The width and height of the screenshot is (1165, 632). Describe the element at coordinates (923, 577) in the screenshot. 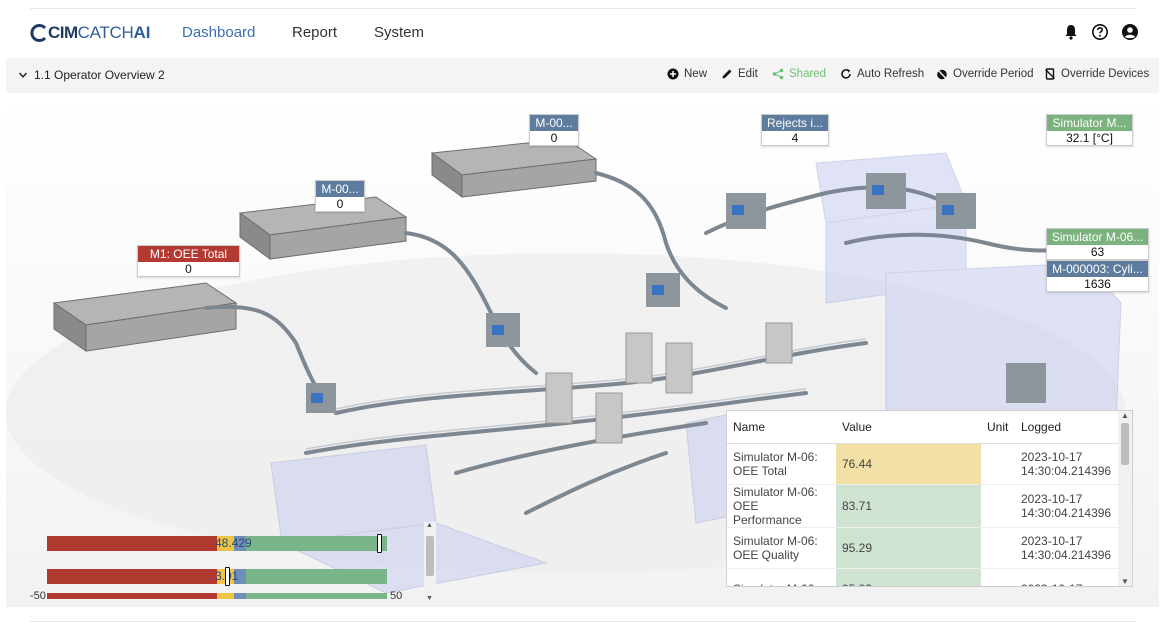

I see `table-row: Simulator M-06: 95.83 2023-10-17` at that location.